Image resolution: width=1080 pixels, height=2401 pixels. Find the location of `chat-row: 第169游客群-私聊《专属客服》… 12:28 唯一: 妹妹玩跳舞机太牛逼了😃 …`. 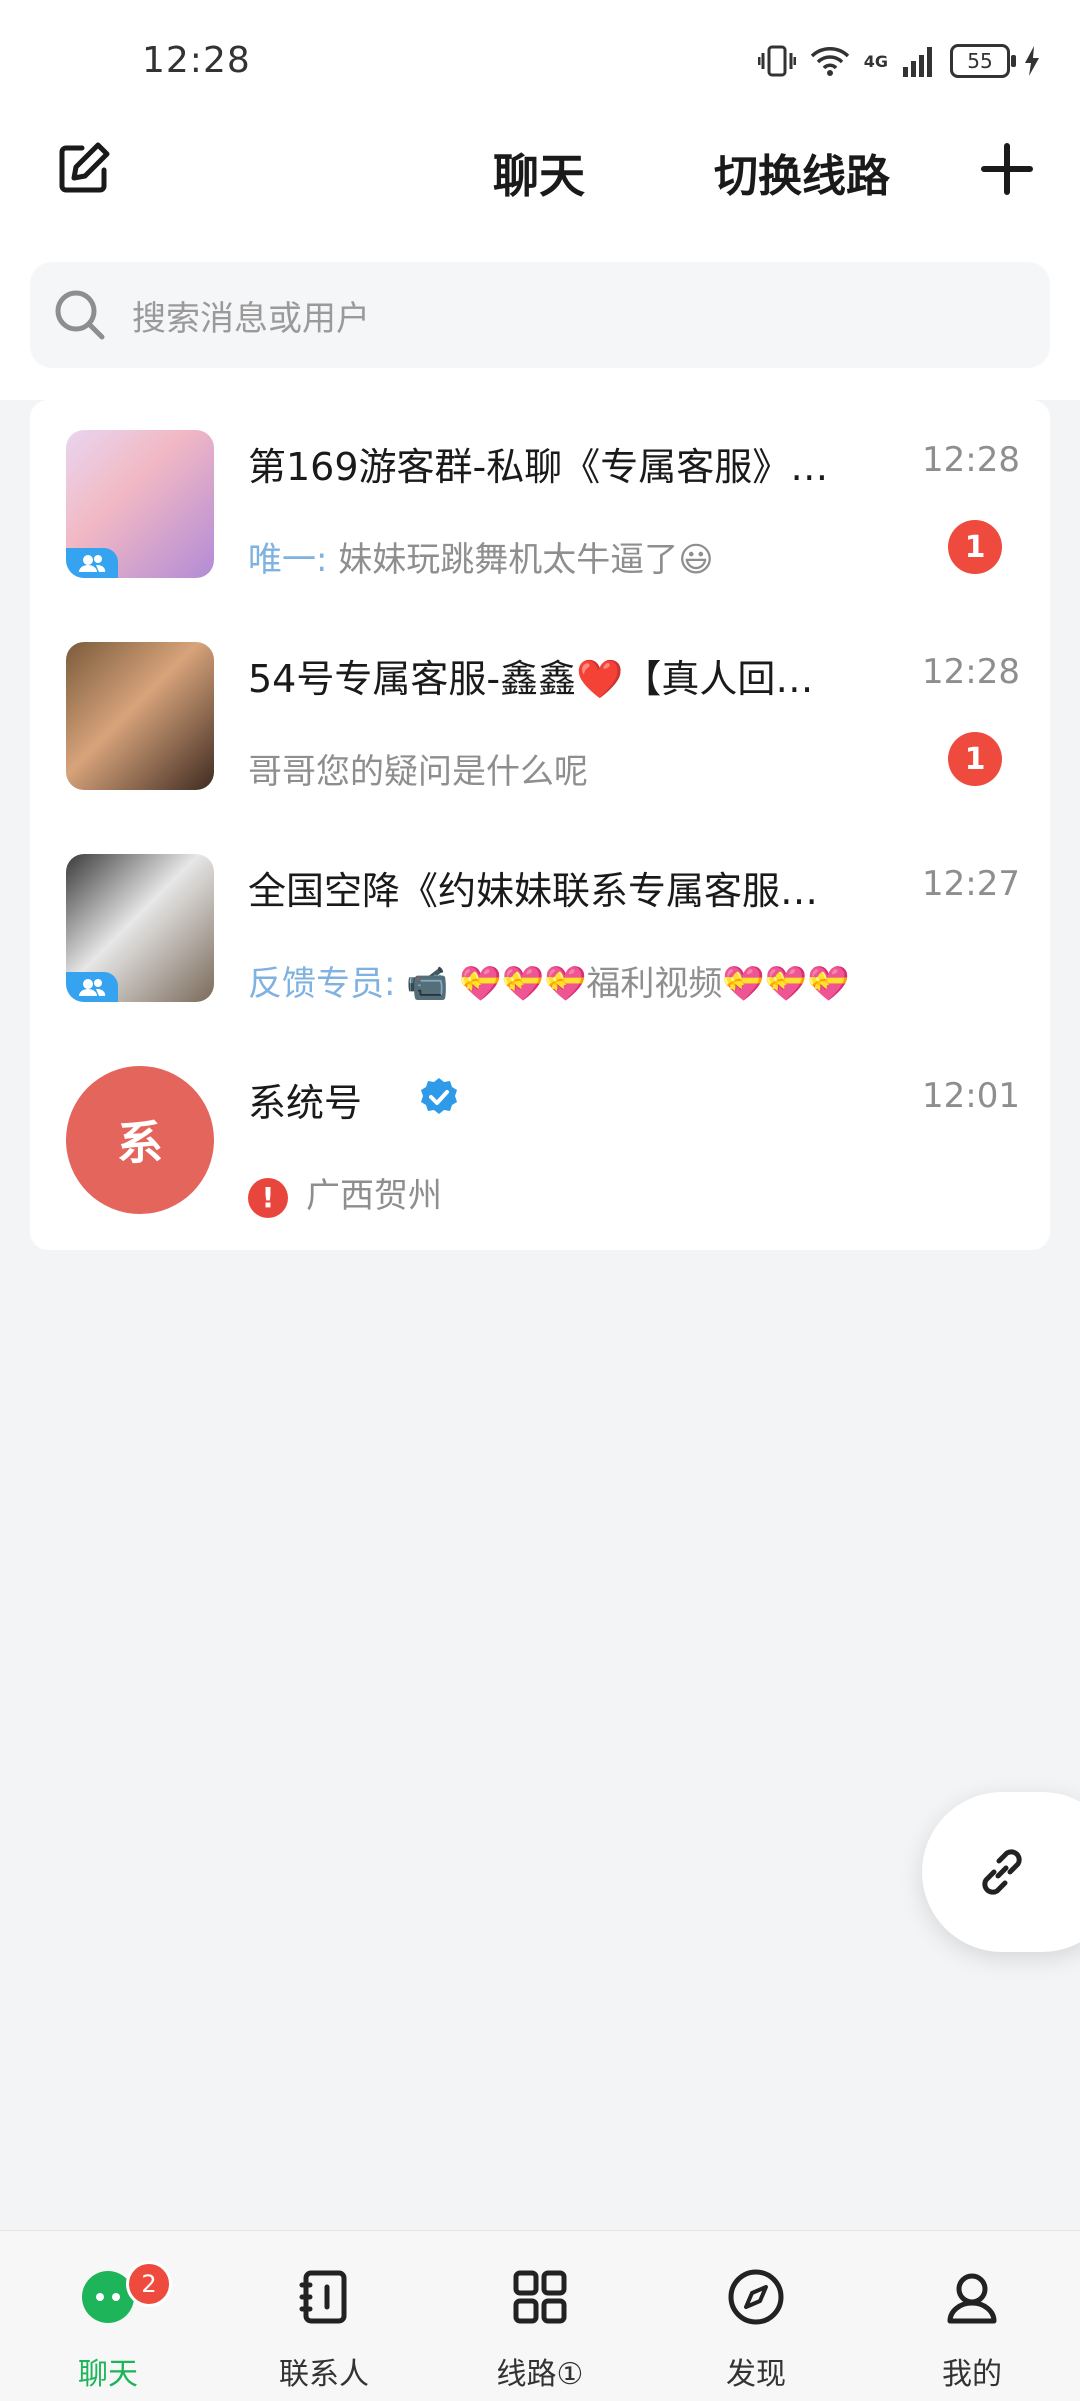

chat-row: 第169游客群-私聊《专属客服》… 12:28 唯一: 妹妹玩跳舞机太牛逼了😃 … is located at coordinates (540, 506).